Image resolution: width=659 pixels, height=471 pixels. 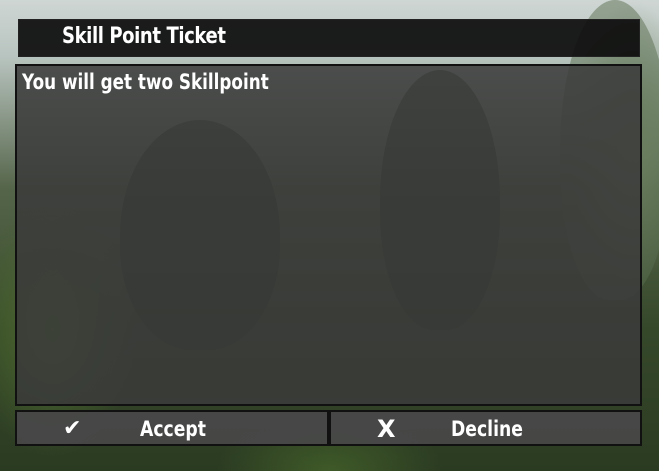 I want to click on decline-button-label: Decline, so click(x=487, y=429).